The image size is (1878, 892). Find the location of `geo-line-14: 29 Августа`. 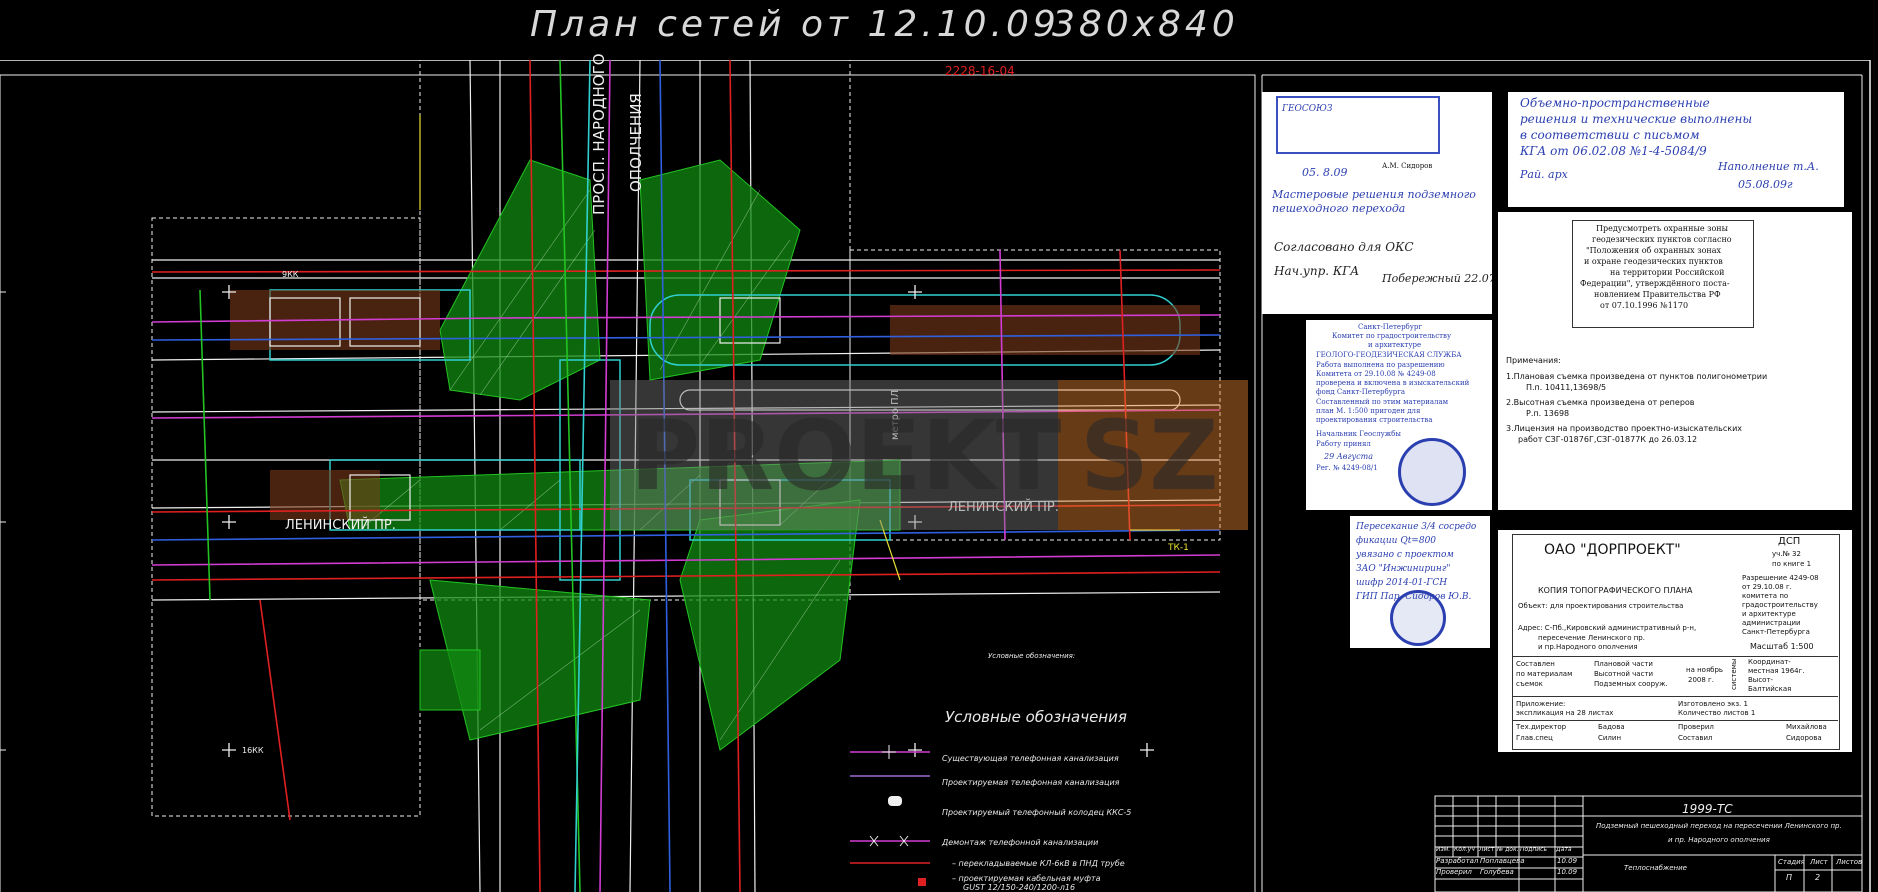

geo-line-14: 29 Августа is located at coordinates (1348, 456).